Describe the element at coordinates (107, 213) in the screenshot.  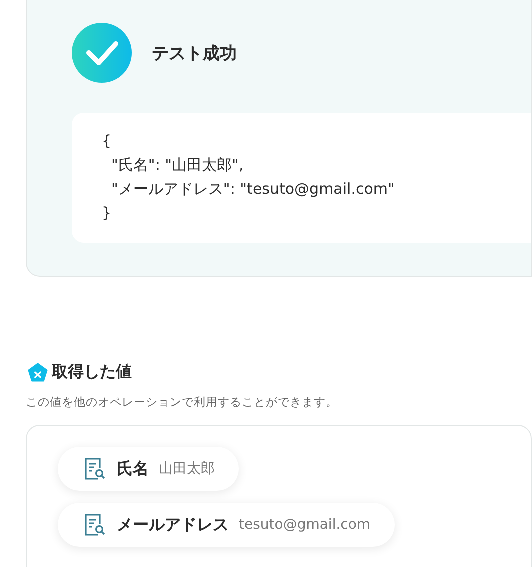
I see `code-line: }` at that location.